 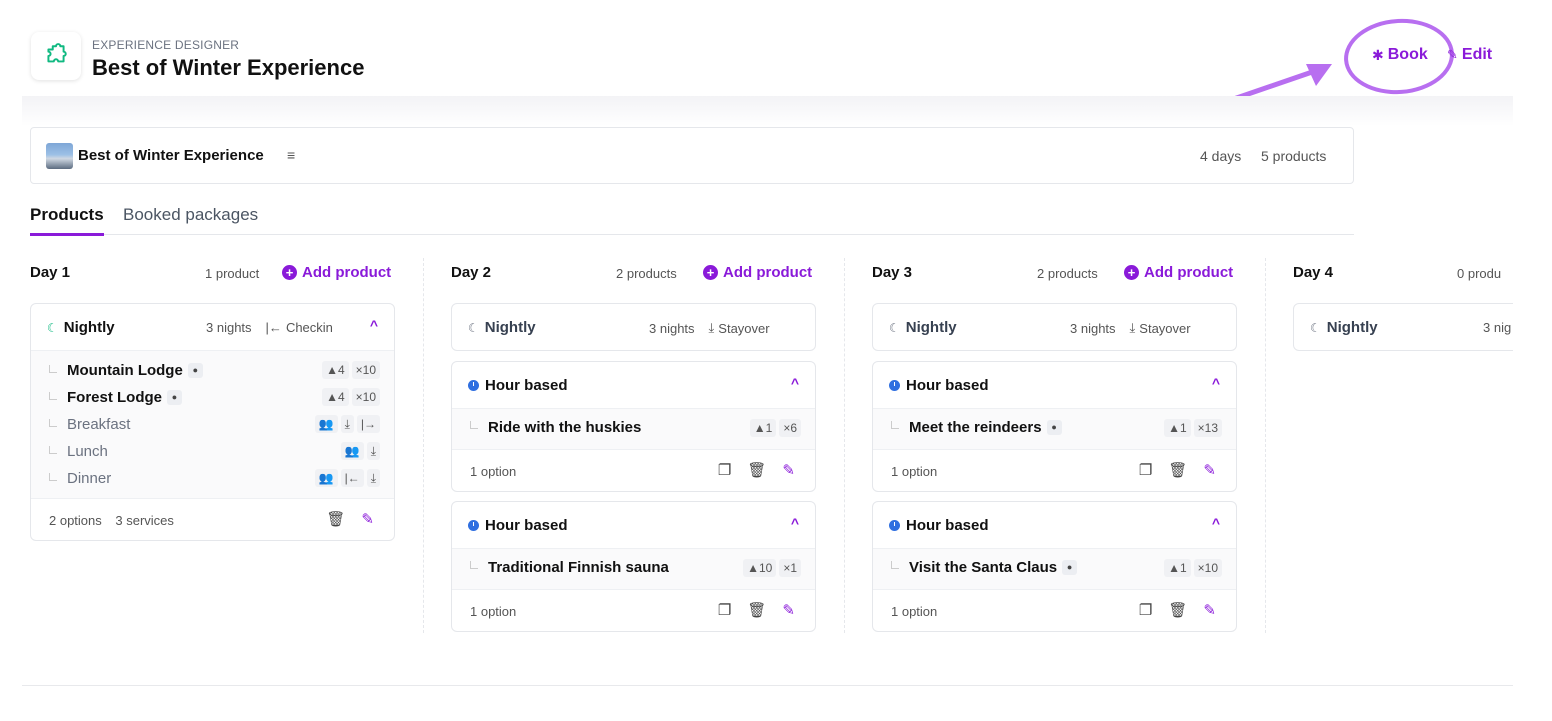 What do you see at coordinates (352, 478) in the screenshot?
I see `checkin-icon: |←` at bounding box center [352, 478].